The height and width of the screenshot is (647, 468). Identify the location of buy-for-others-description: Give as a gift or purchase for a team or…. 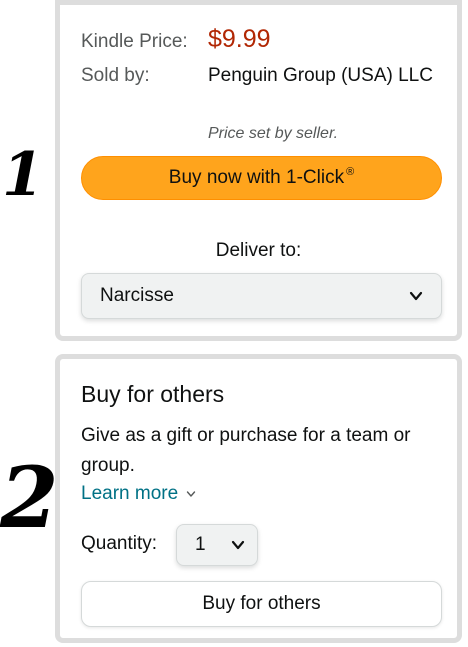
(246, 450).